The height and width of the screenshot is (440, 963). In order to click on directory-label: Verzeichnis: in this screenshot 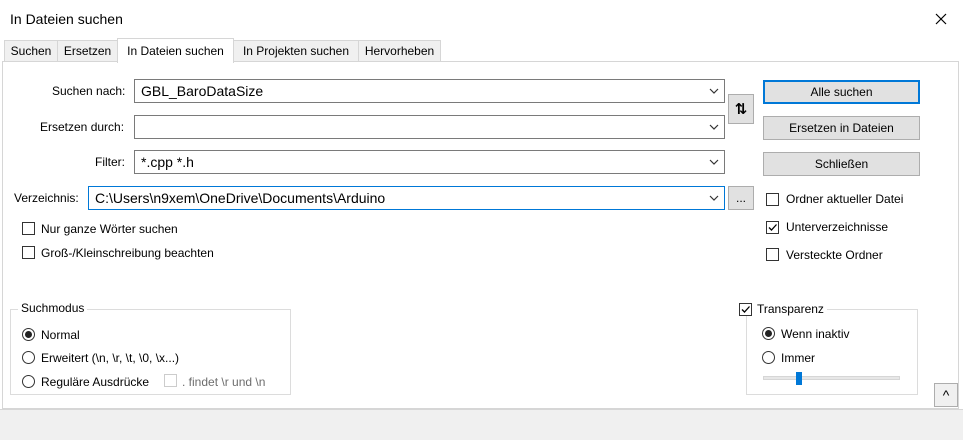, I will do `click(46, 198)`.